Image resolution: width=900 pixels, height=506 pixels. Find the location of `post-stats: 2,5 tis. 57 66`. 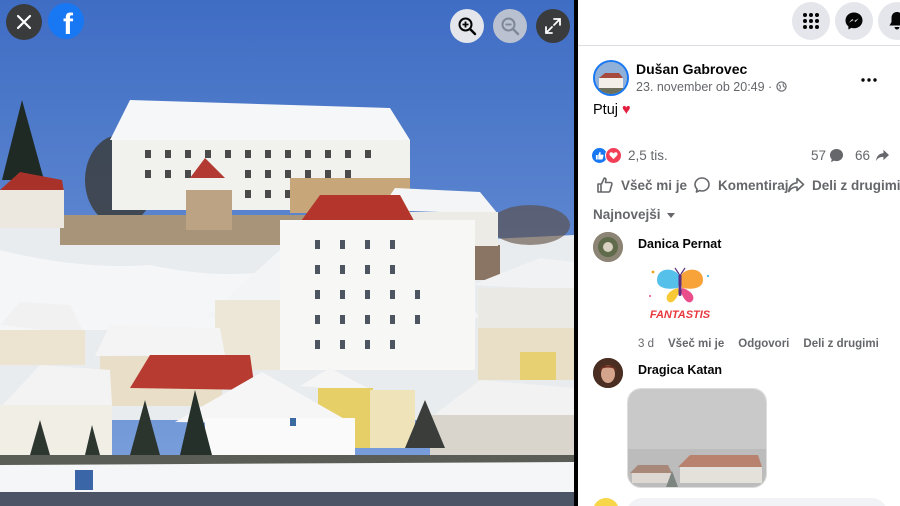

post-stats: 2,5 tis. 57 66 is located at coordinates (741, 155).